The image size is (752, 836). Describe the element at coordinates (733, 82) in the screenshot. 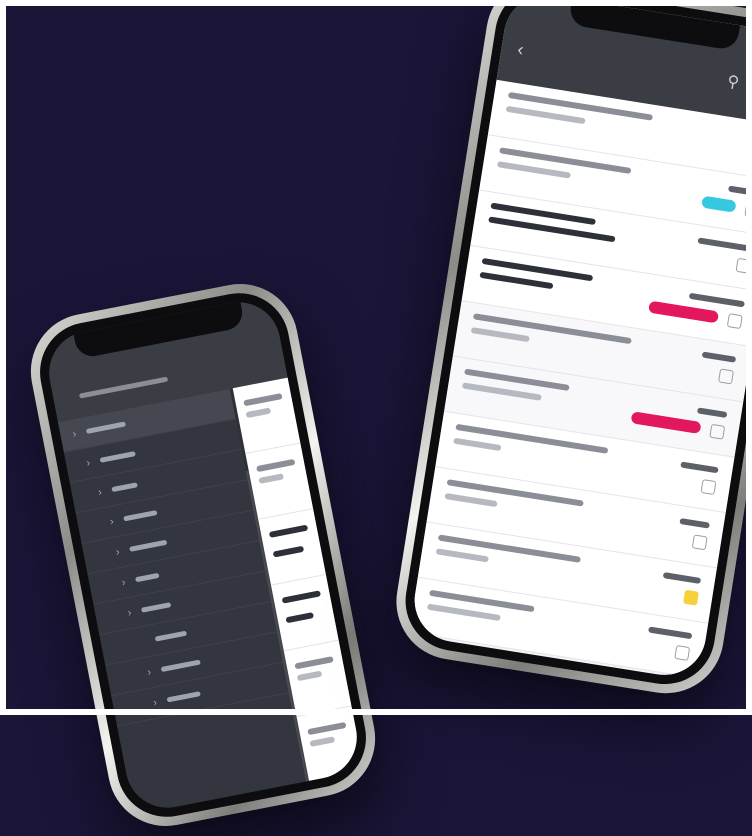

I see `search-icon: ⚲` at that location.